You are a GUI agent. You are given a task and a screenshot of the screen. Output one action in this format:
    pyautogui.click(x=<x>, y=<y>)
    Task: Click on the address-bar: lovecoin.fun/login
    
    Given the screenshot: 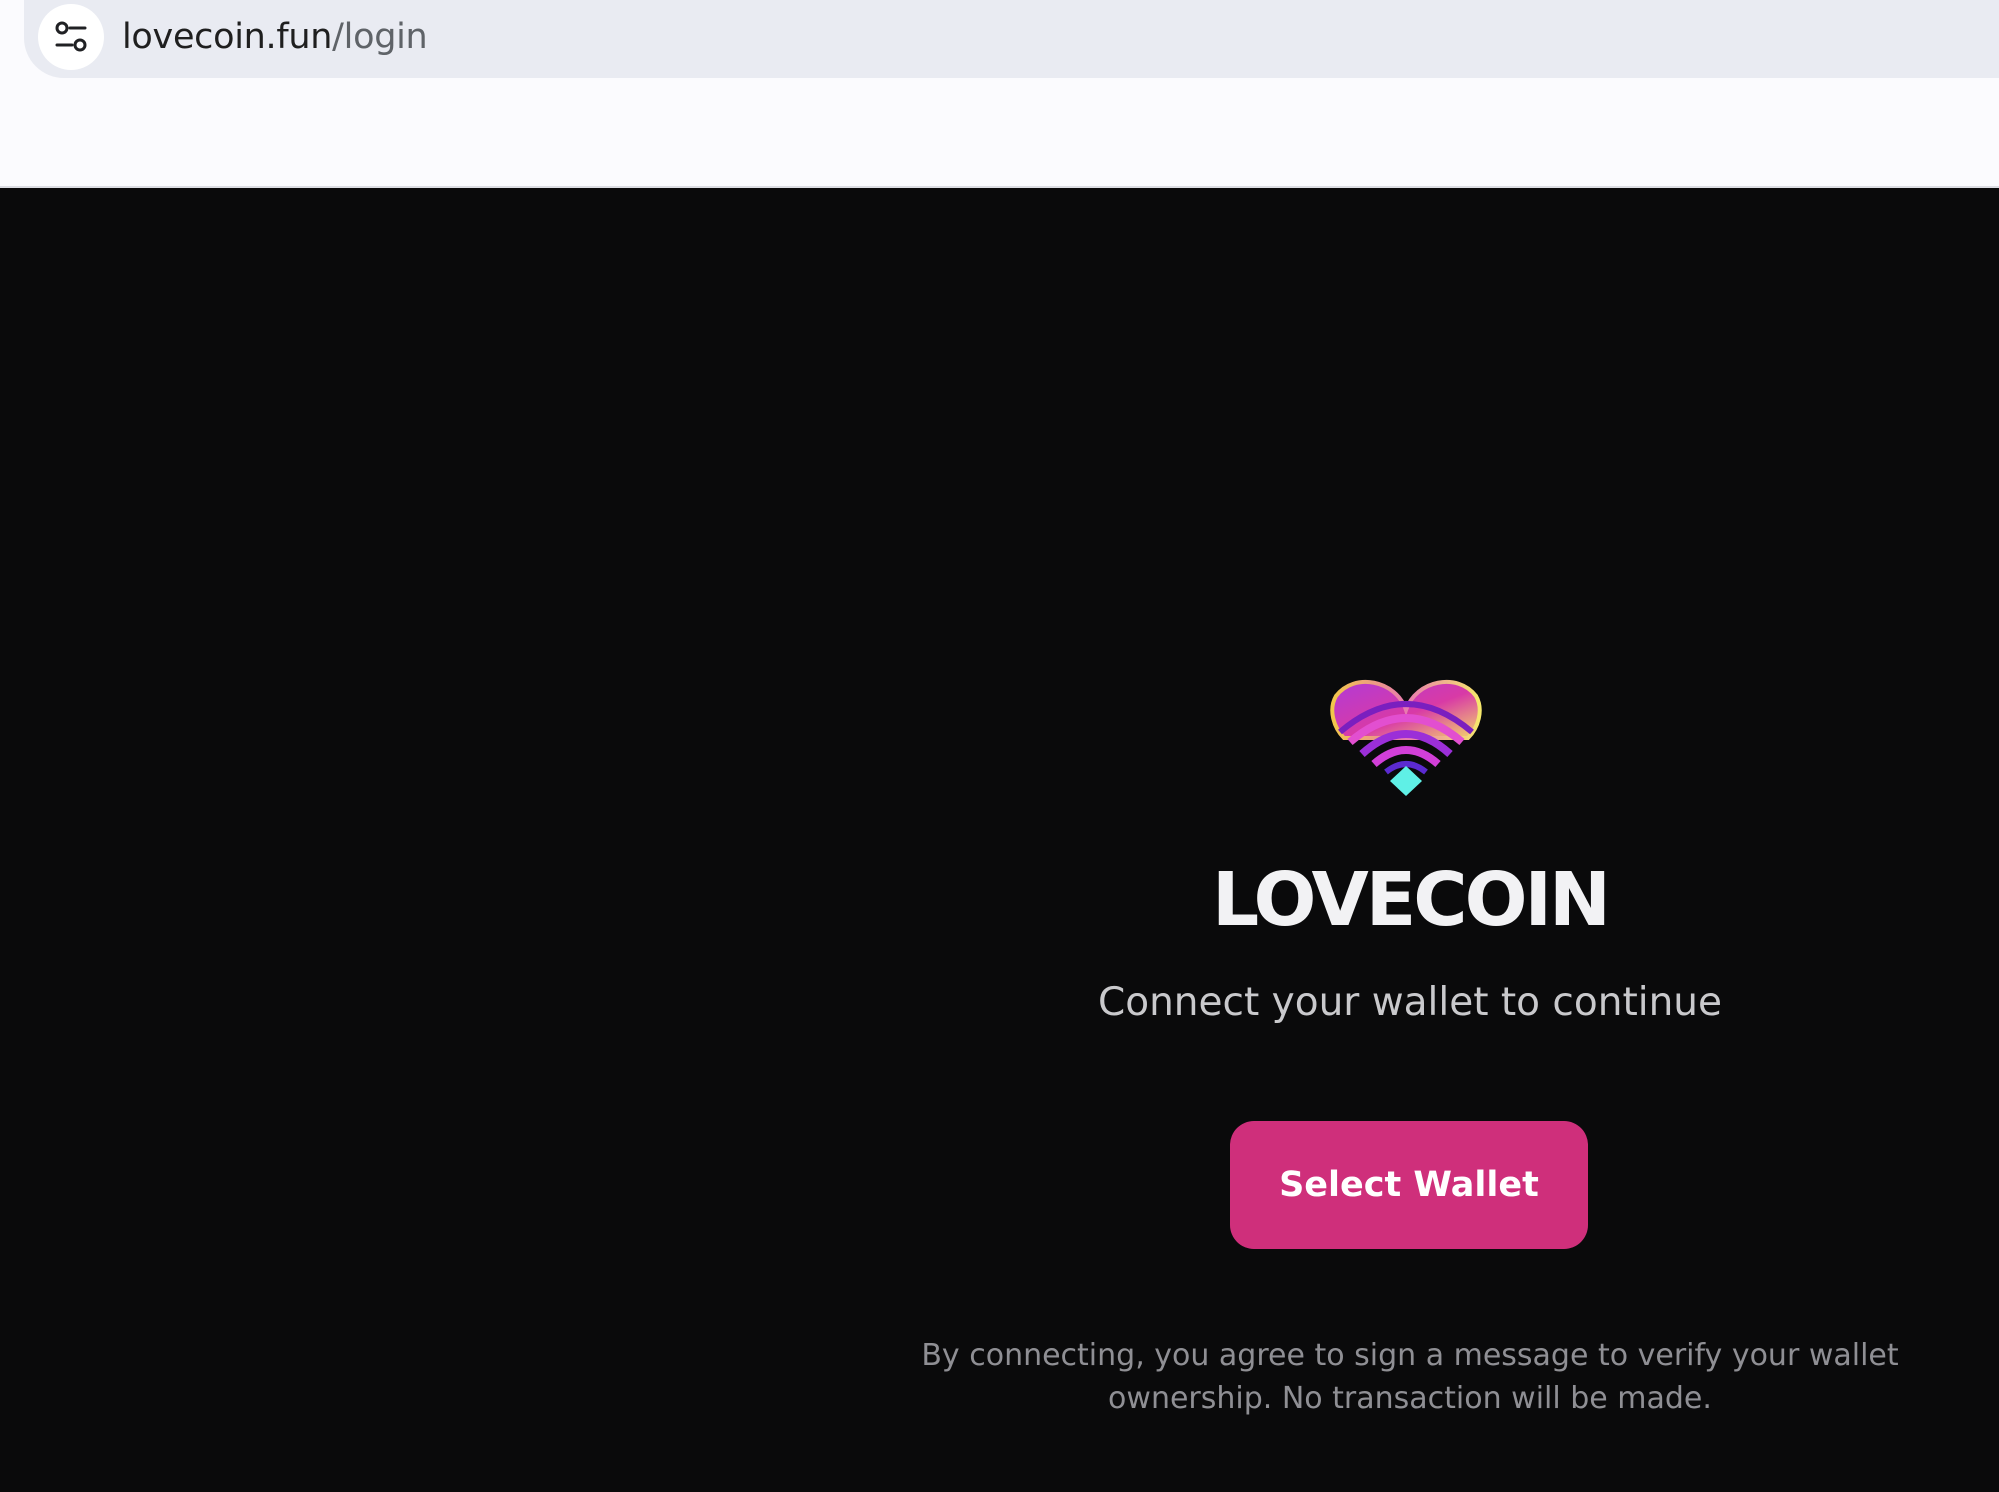 What is the action you would take?
    pyautogui.click(x=1011, y=39)
    